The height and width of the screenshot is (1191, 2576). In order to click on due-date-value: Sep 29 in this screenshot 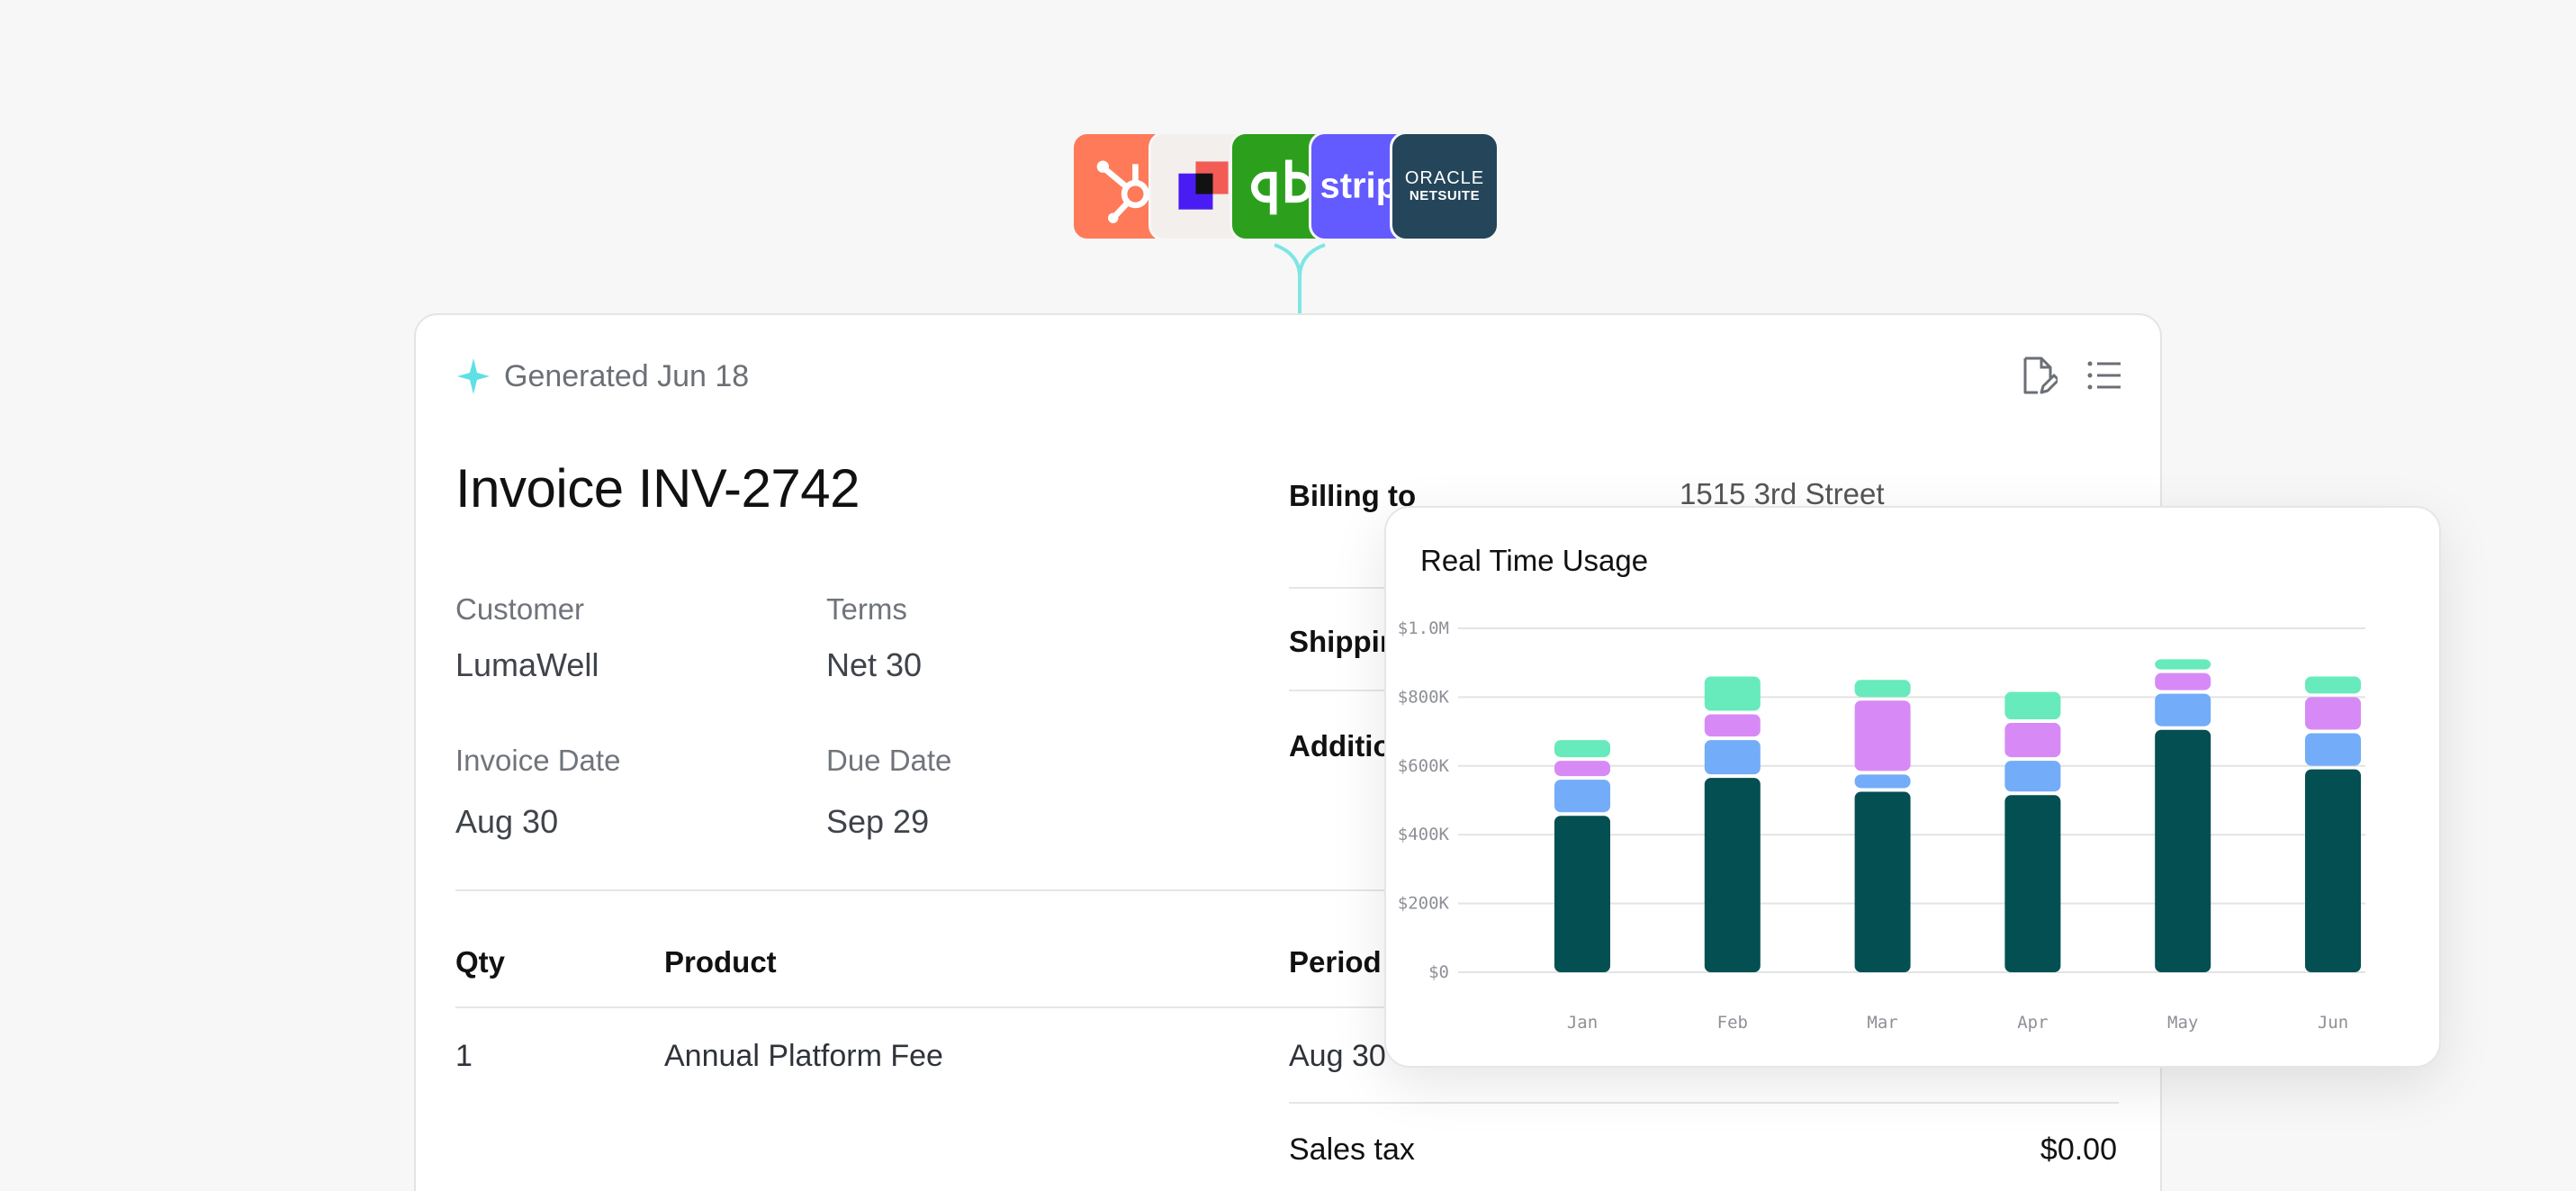, I will do `click(878, 821)`.